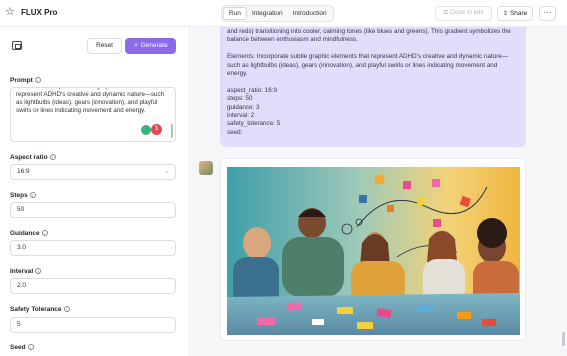  What do you see at coordinates (39, 12) in the screenshot?
I see `app-title: FLUX Pro` at bounding box center [39, 12].